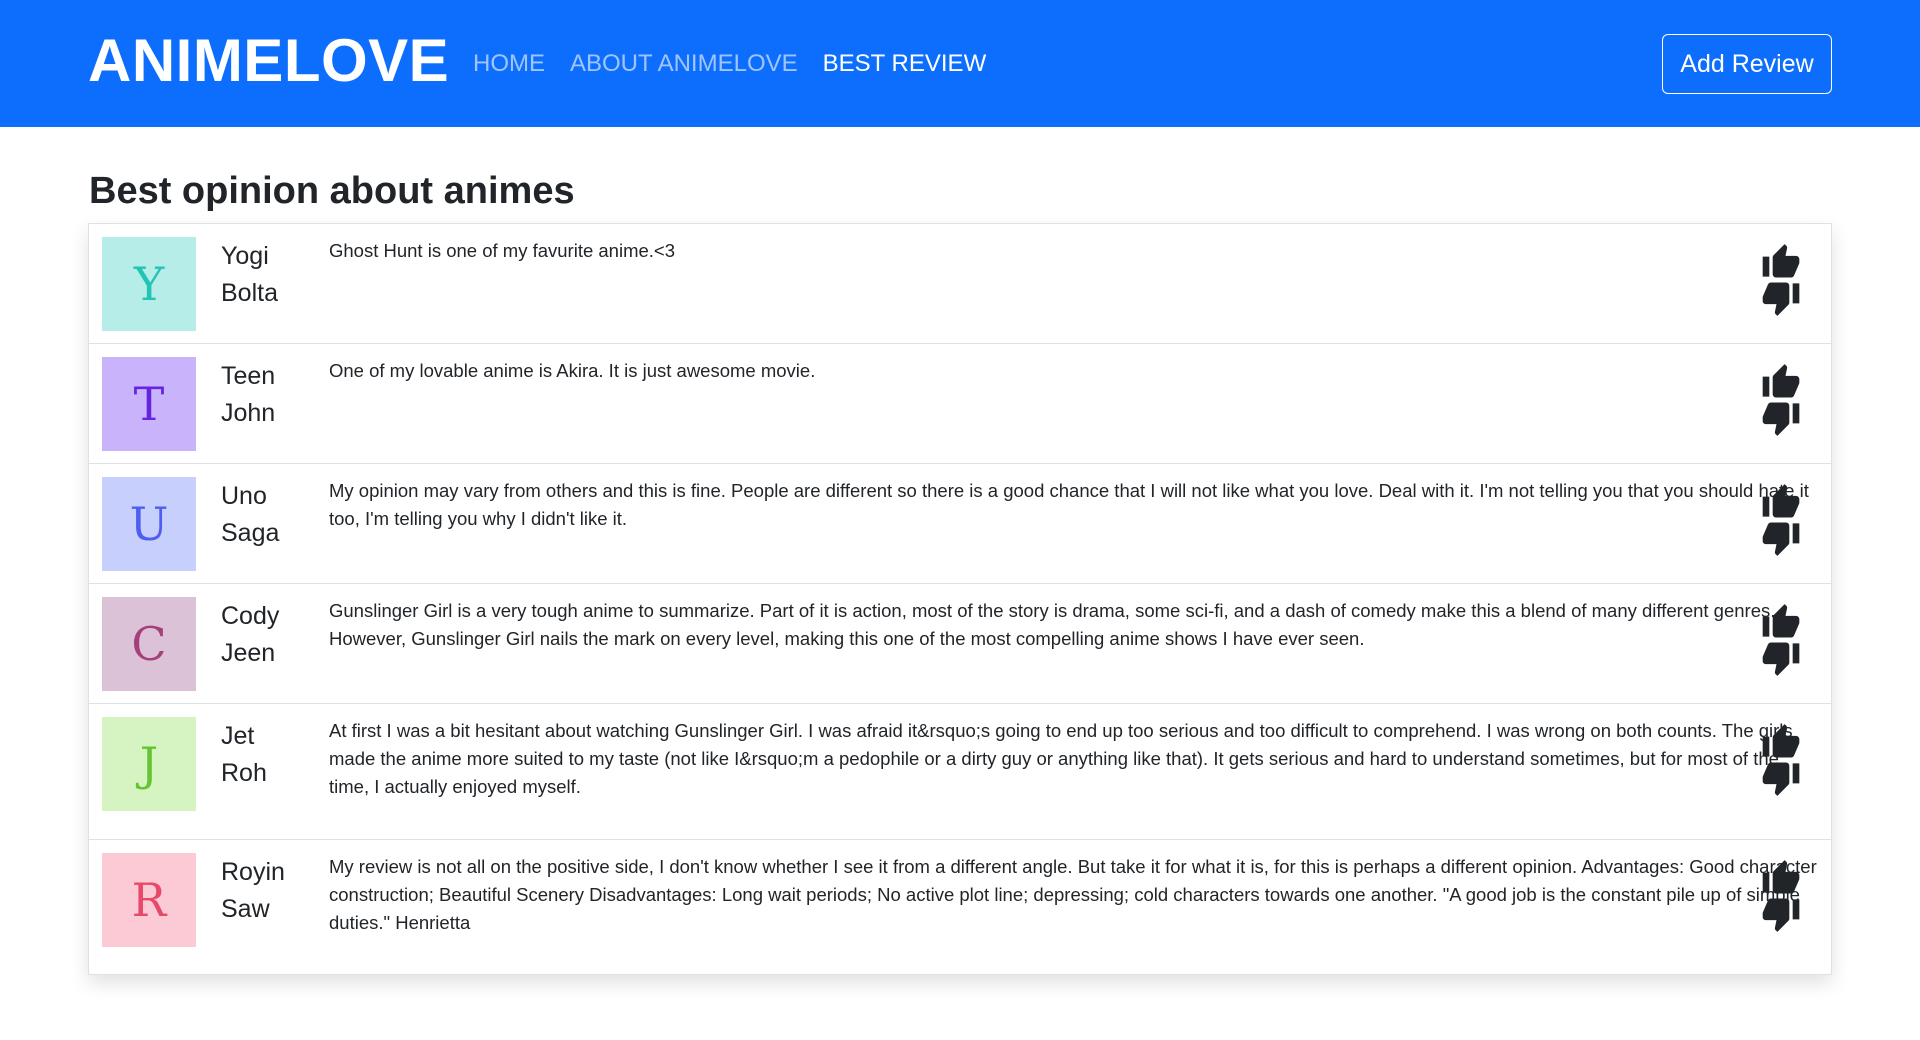 This screenshot has width=1920, height=1040. I want to click on nav-link-home: HOME, so click(509, 64).